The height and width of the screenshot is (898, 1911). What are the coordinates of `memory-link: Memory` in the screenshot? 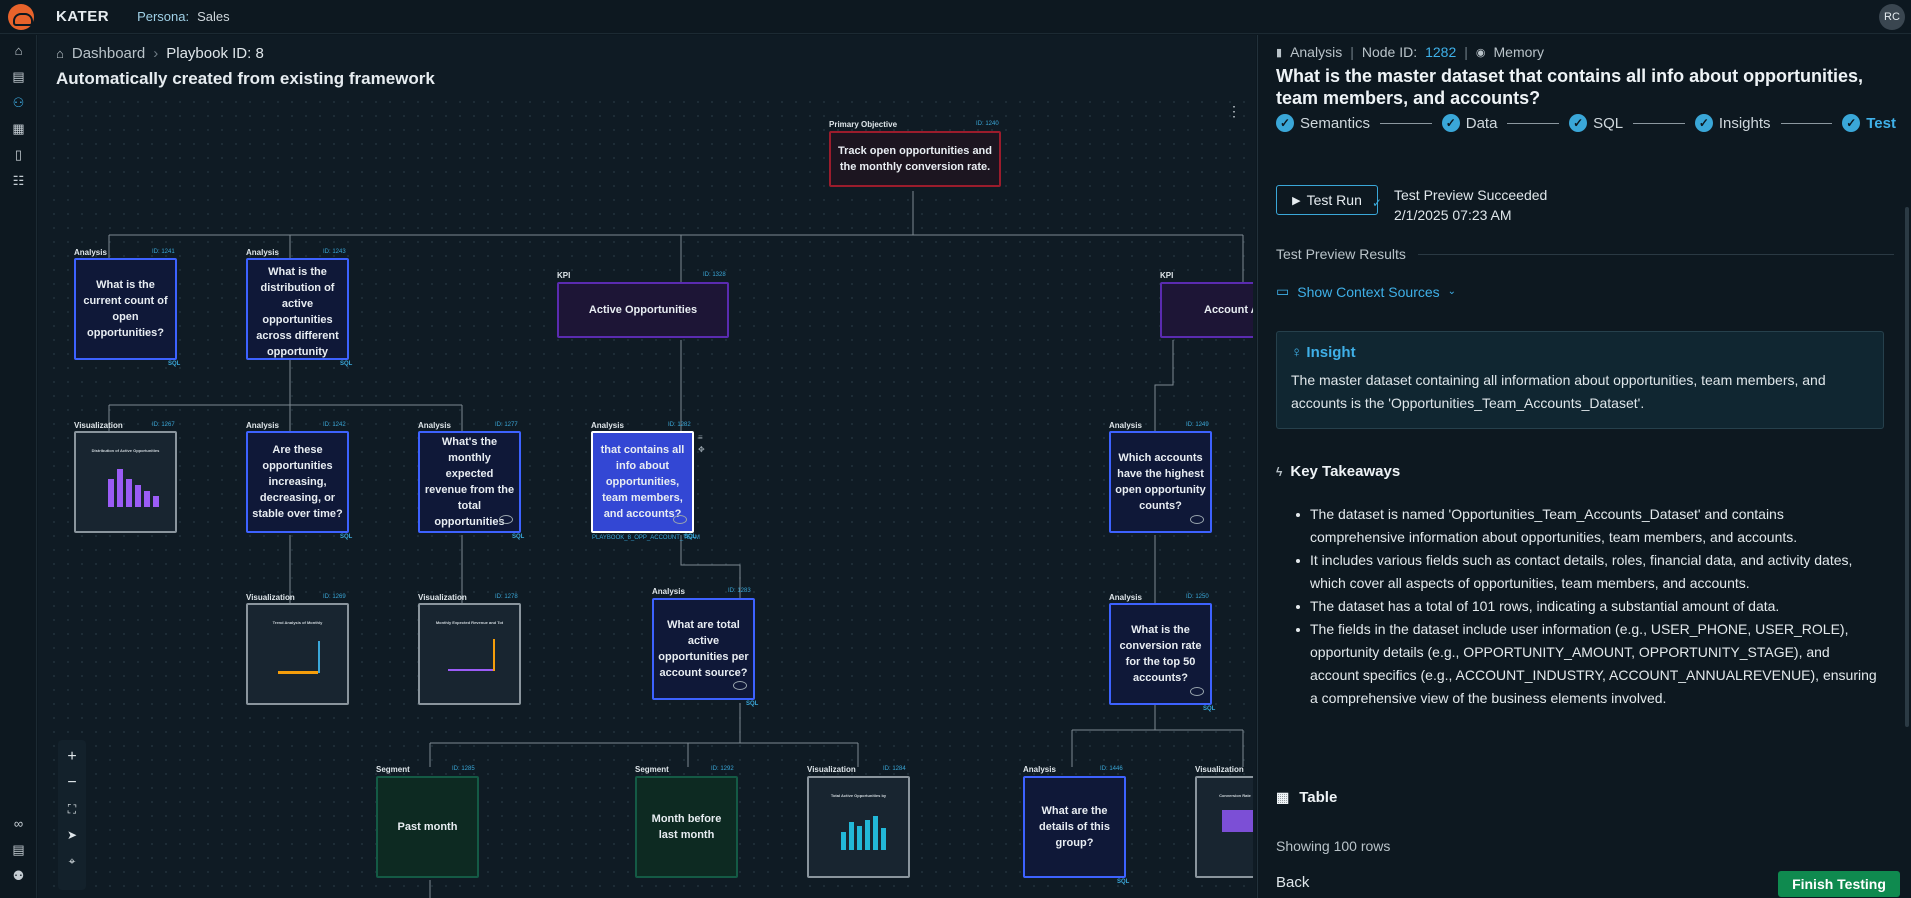 It's located at (1519, 52).